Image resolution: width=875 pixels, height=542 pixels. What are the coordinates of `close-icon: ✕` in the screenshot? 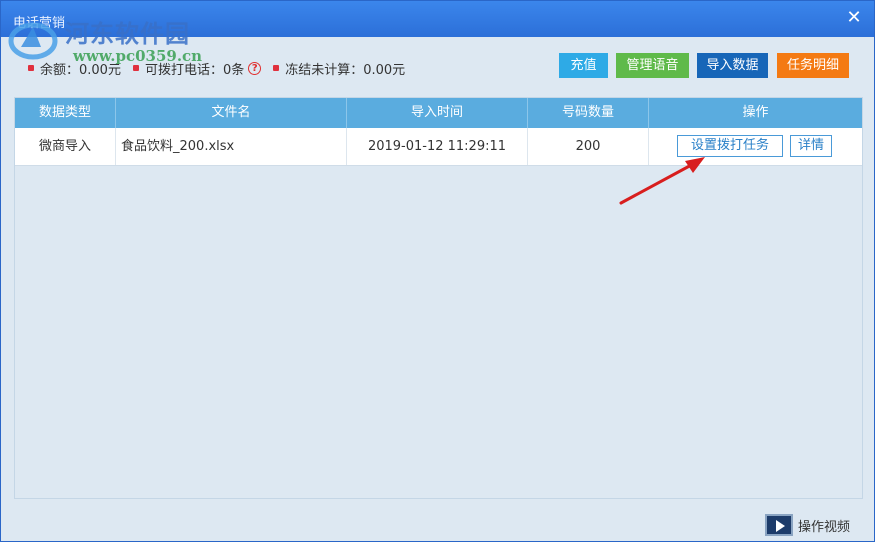 It's located at (854, 18).